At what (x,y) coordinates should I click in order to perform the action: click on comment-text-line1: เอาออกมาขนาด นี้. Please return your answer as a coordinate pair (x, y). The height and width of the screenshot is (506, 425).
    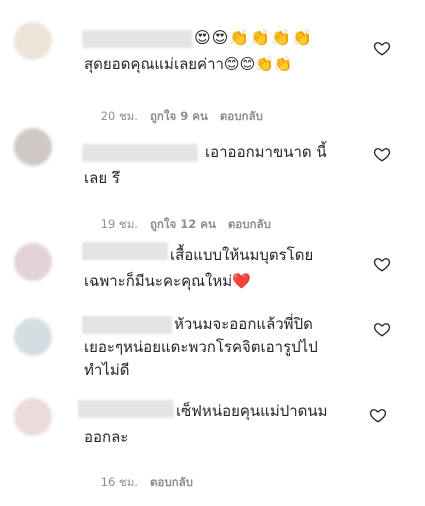
    Looking at the image, I should click on (266, 152).